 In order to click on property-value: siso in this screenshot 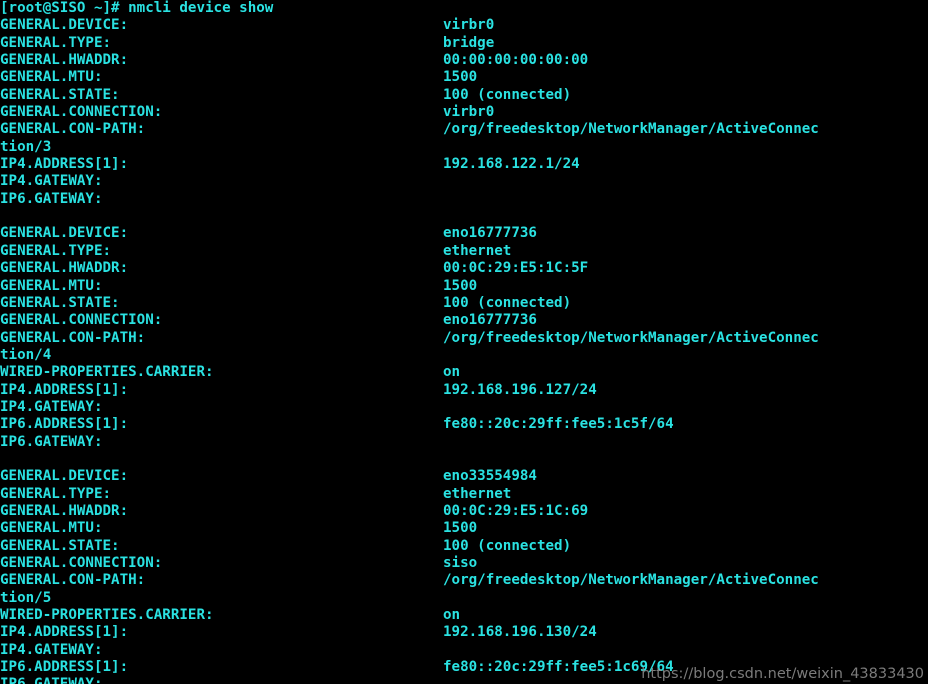, I will do `click(460, 563)`.